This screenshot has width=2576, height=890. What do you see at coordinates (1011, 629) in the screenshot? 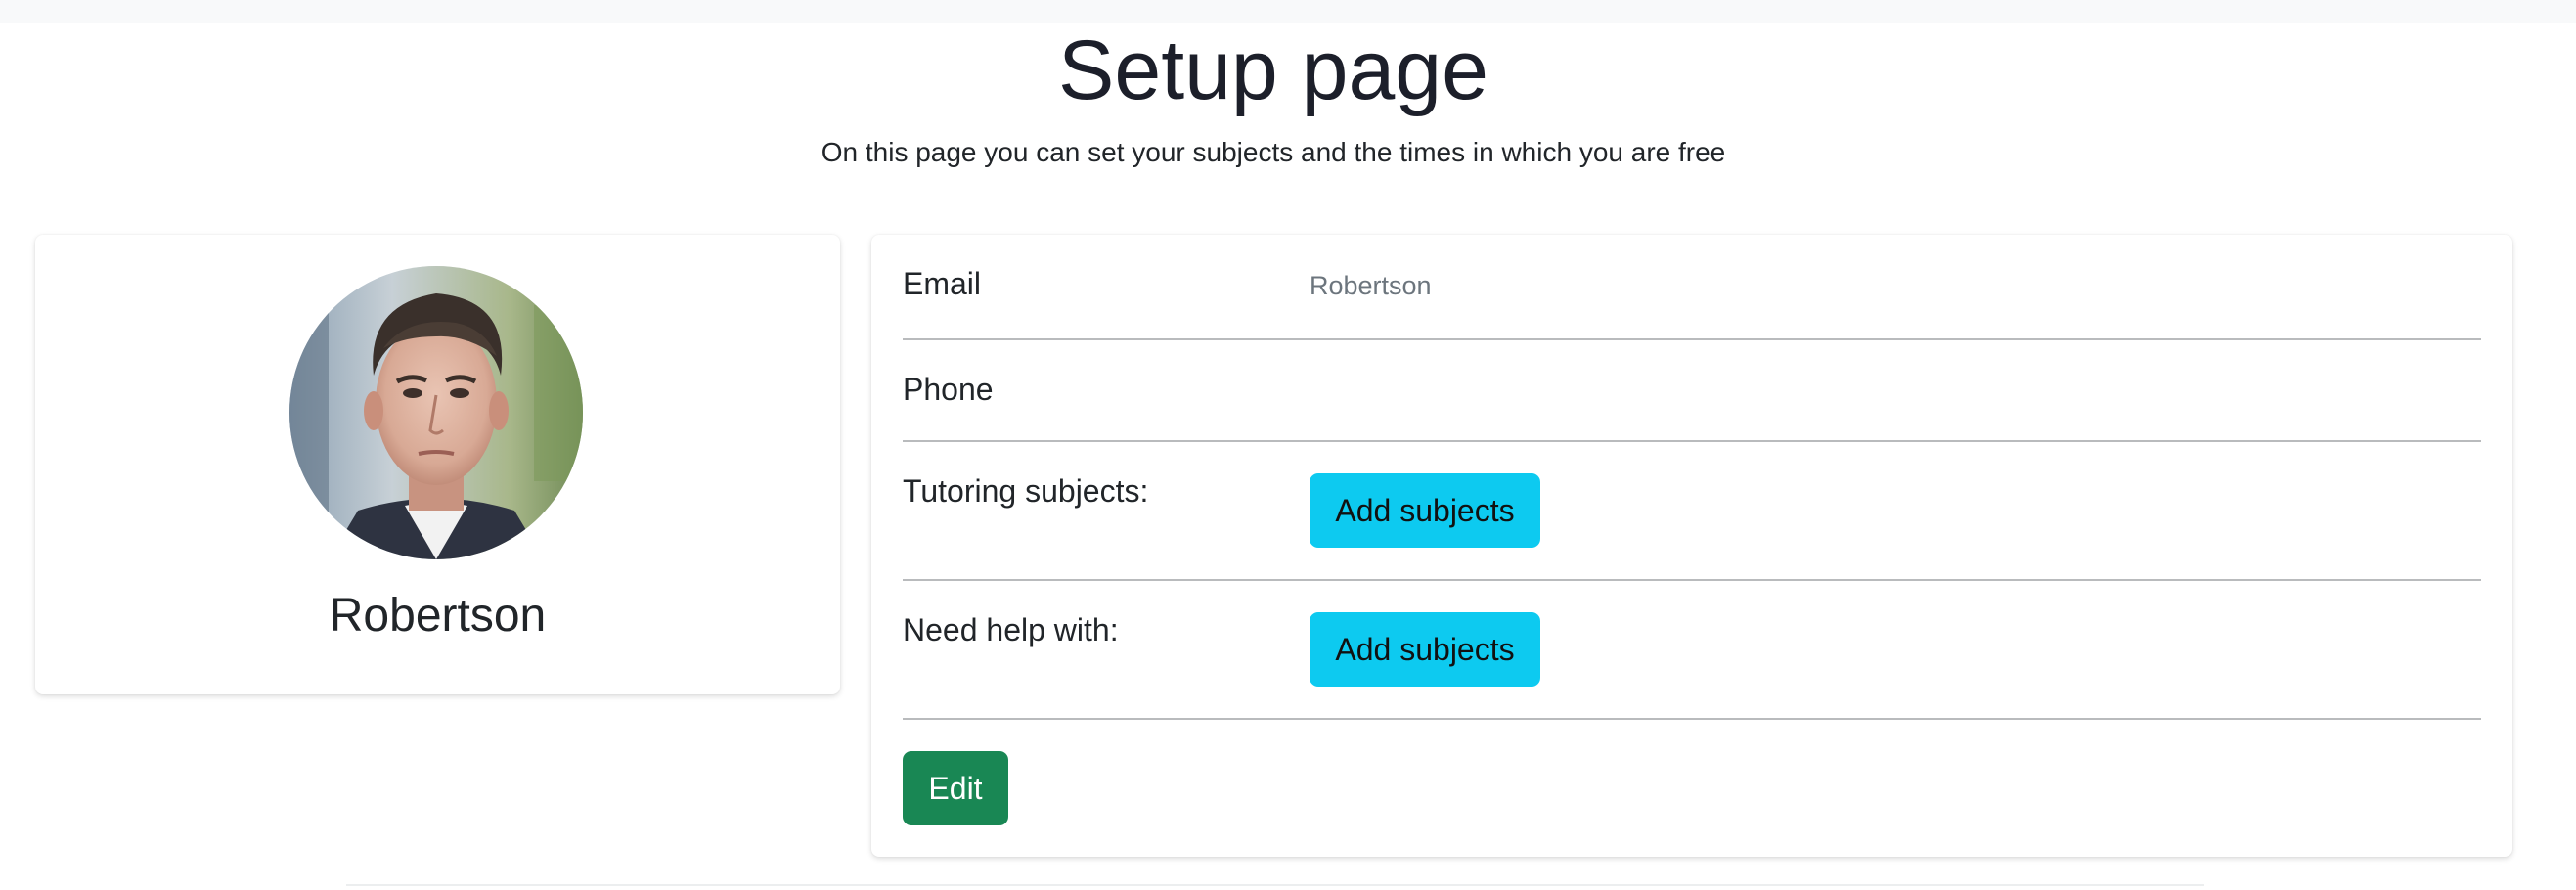
I see `need-help-label: Need help with:` at bounding box center [1011, 629].